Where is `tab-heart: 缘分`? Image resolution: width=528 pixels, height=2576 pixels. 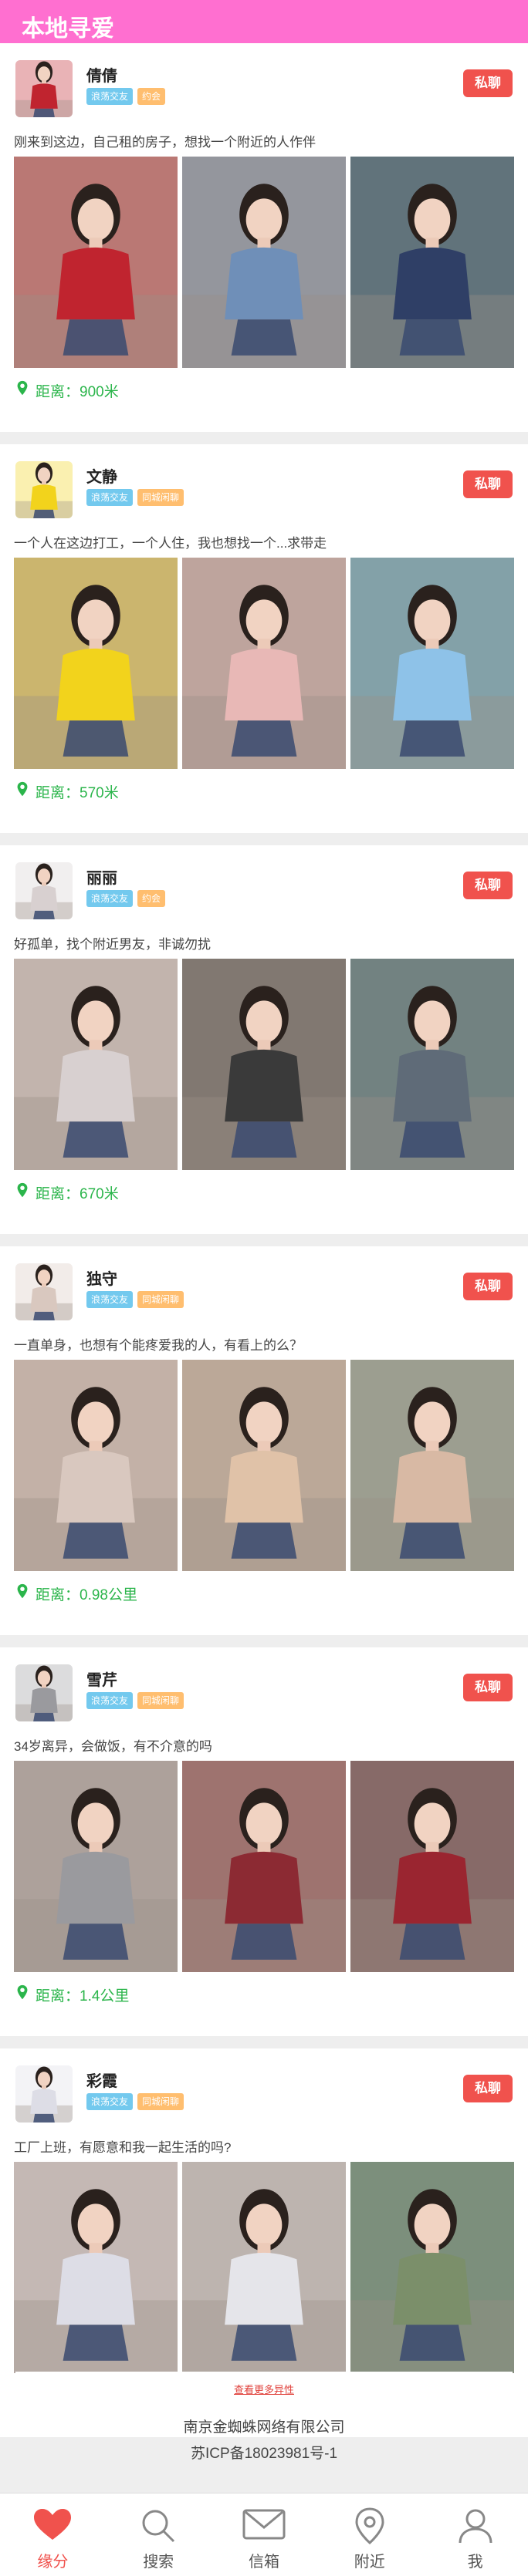 tab-heart: 缘分 is located at coordinates (53, 2534).